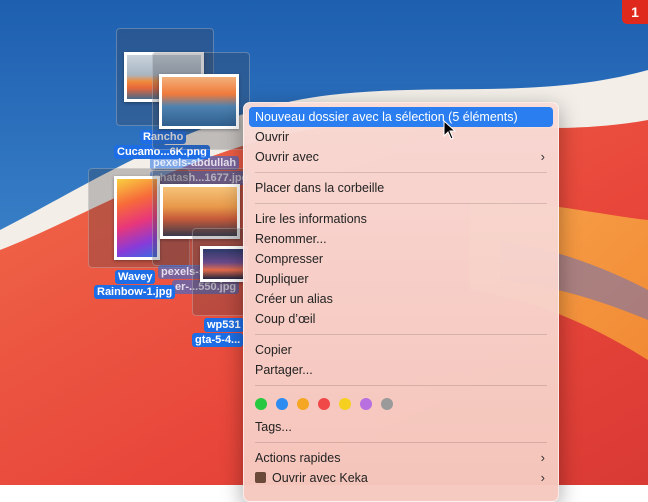 This screenshot has height=502, width=648. I want to click on menu-item-label: Ouvrir, so click(272, 137).